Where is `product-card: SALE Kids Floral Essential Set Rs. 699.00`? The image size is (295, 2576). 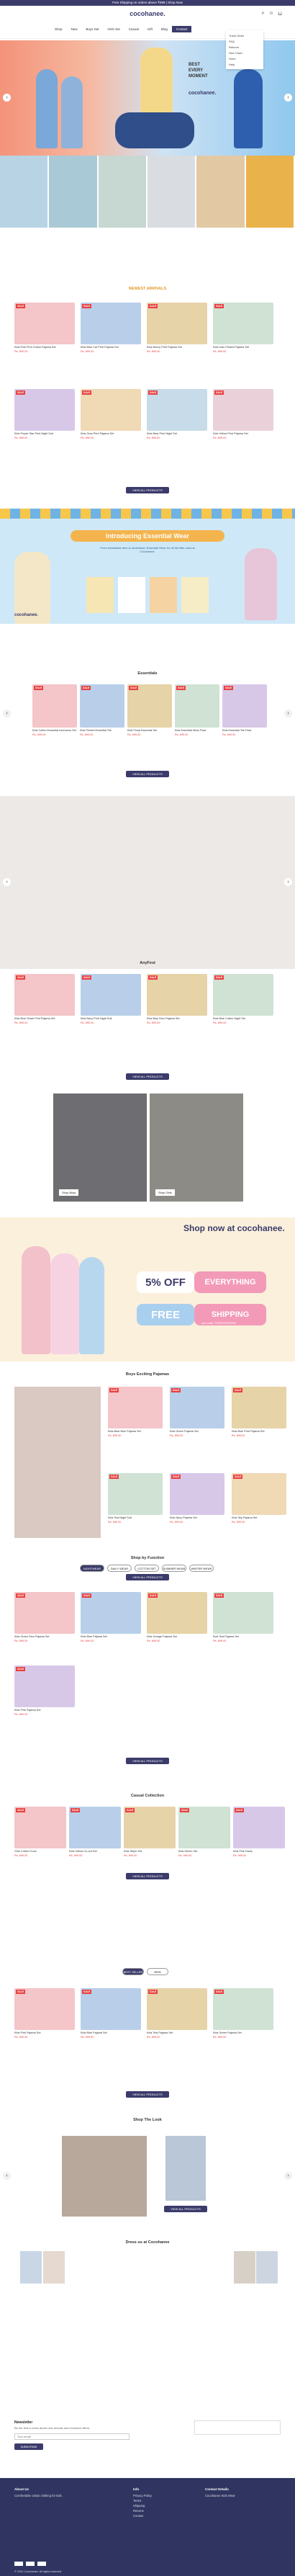 product-card: SALE Kids Floral Essential Set Rs. 699.00 is located at coordinates (149, 712).